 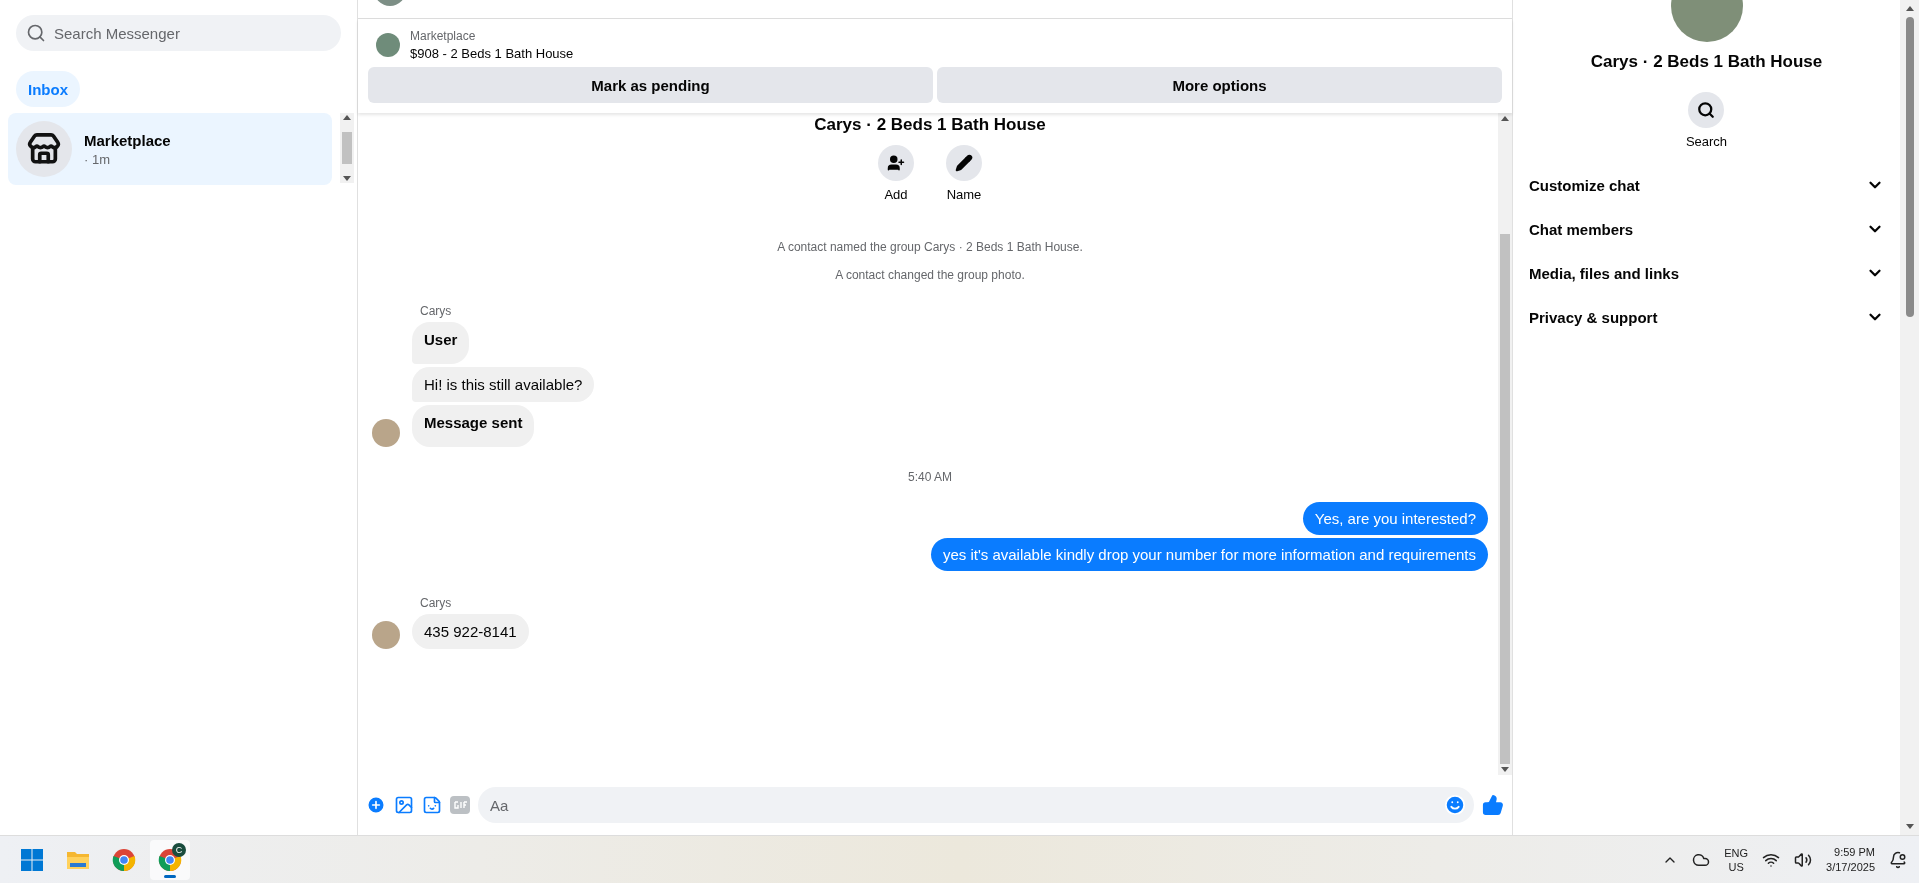 What do you see at coordinates (170, 859) in the screenshot?
I see `taskbar-app: C` at bounding box center [170, 859].